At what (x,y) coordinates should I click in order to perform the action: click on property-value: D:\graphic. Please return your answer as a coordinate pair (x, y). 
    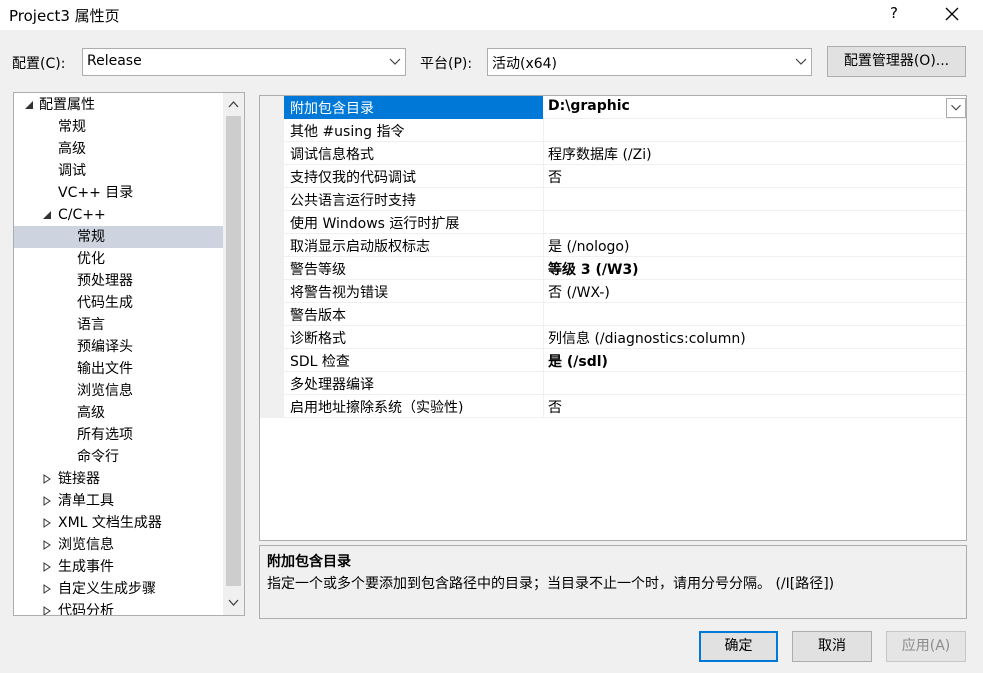
    Looking at the image, I should click on (589, 106).